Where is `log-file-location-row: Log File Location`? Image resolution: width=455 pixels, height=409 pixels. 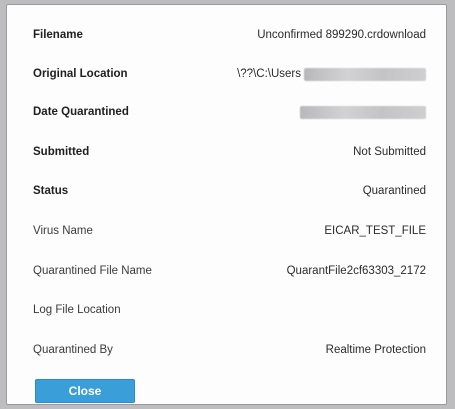 log-file-location-row: Log File Location is located at coordinates (229, 310).